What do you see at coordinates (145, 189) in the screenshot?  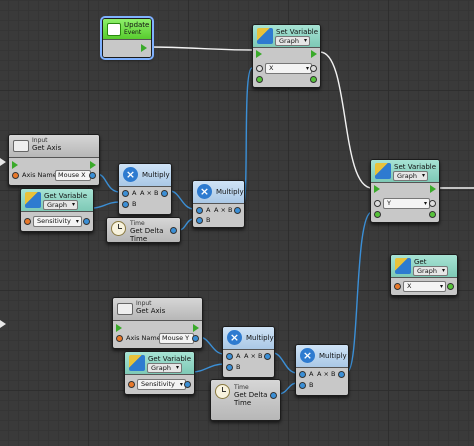 I see `multiply-node-1: × Multiply A A × B B` at bounding box center [145, 189].